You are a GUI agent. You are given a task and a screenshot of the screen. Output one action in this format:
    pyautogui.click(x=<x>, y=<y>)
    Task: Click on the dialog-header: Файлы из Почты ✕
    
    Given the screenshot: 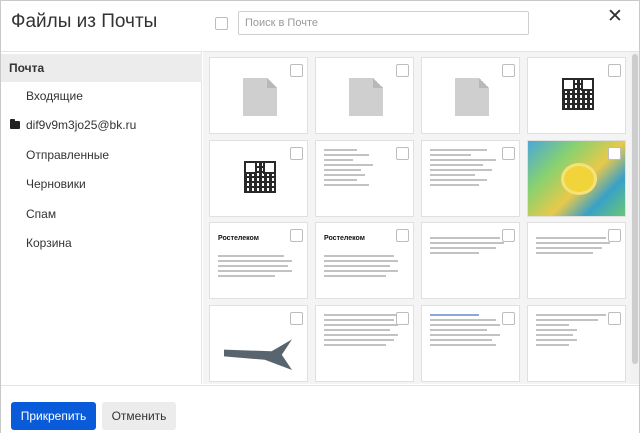 What is the action you would take?
    pyautogui.click(x=320, y=25)
    